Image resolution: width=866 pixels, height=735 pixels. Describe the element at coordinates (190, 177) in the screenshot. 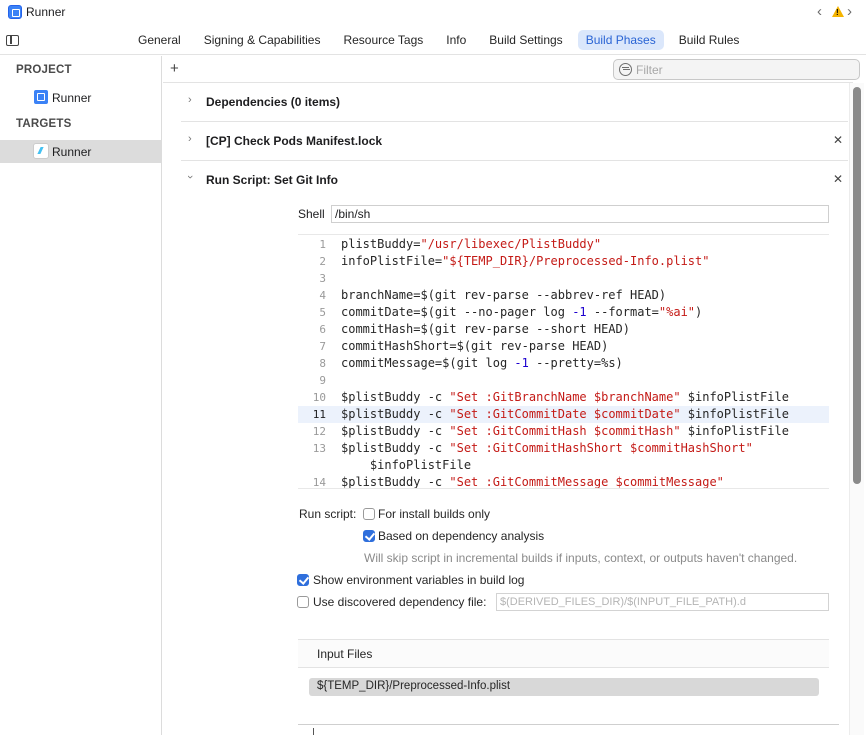

I see `chevron-down-icon: ›` at that location.